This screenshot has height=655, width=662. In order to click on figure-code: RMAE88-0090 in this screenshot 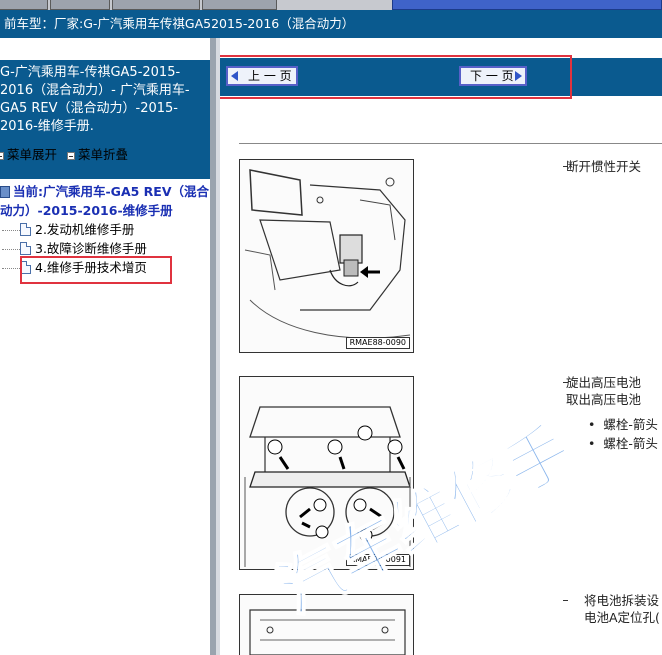, I will do `click(377, 343)`.